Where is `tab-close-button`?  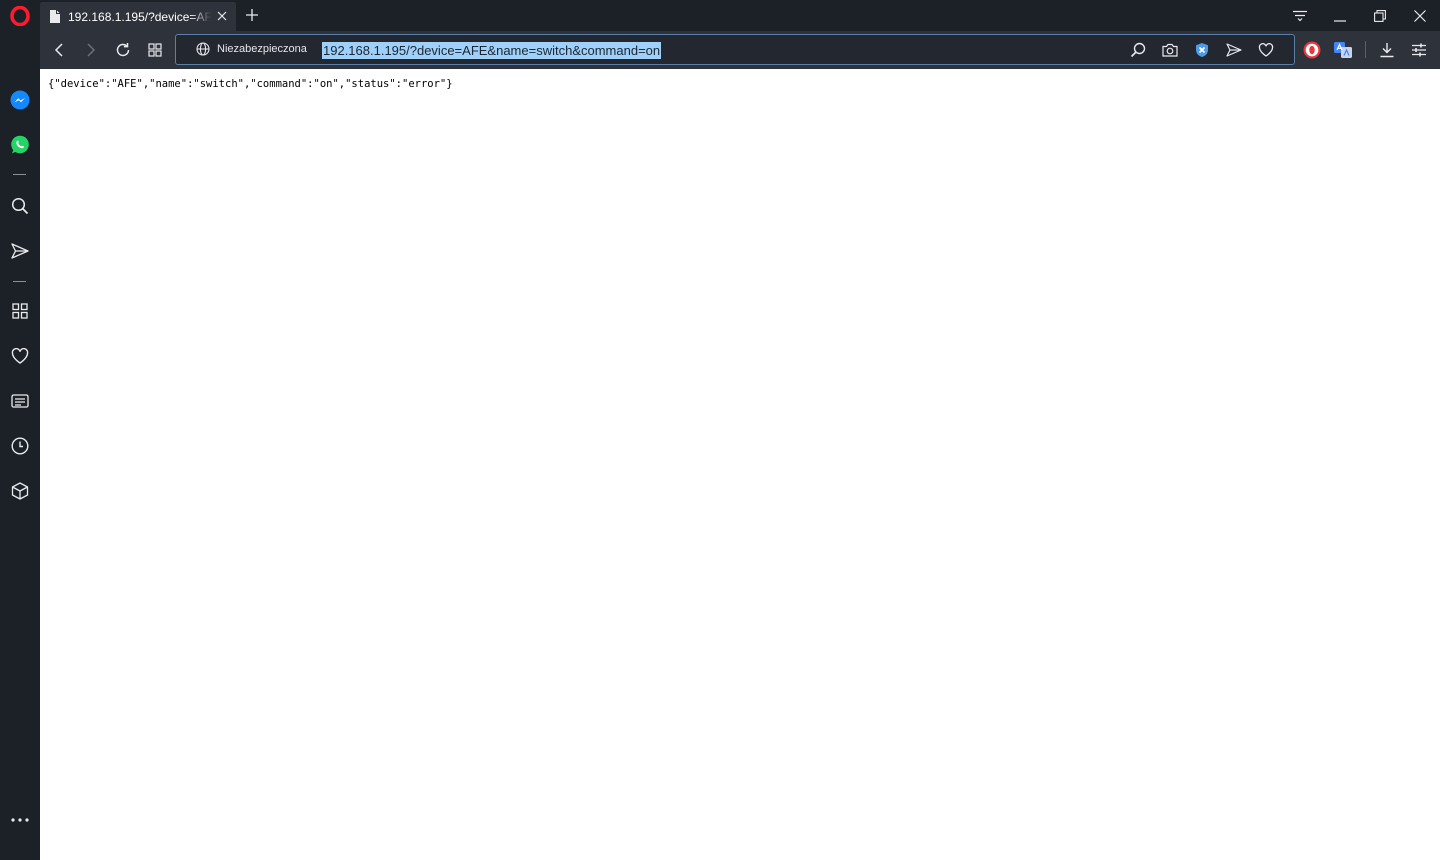 tab-close-button is located at coordinates (222, 16).